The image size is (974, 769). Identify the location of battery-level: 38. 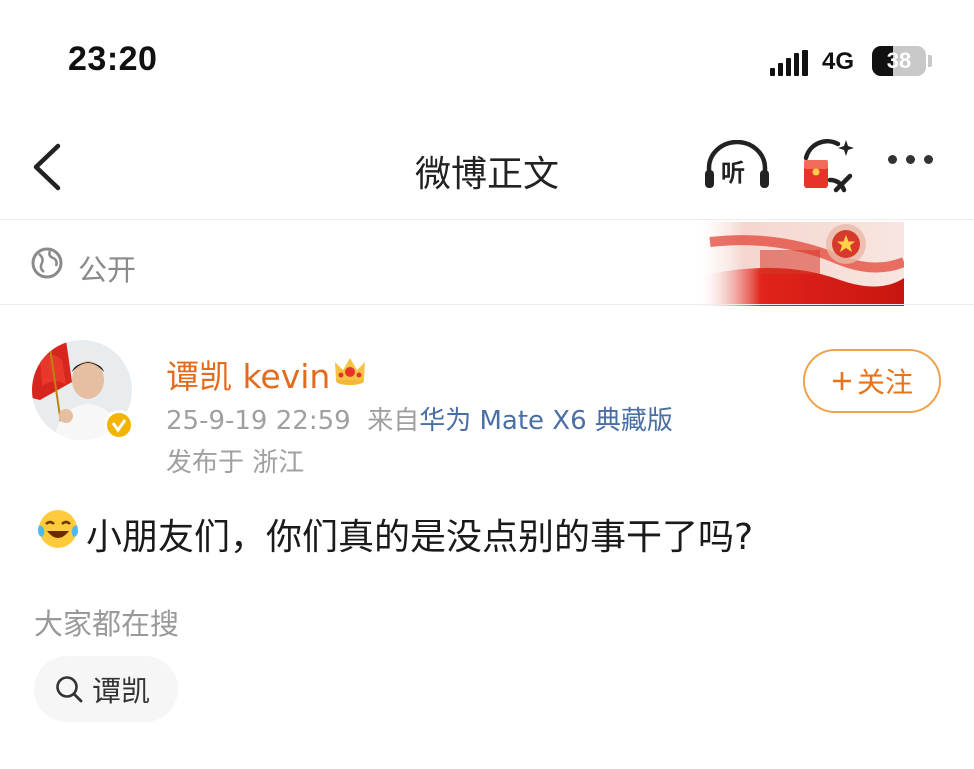
(899, 60).